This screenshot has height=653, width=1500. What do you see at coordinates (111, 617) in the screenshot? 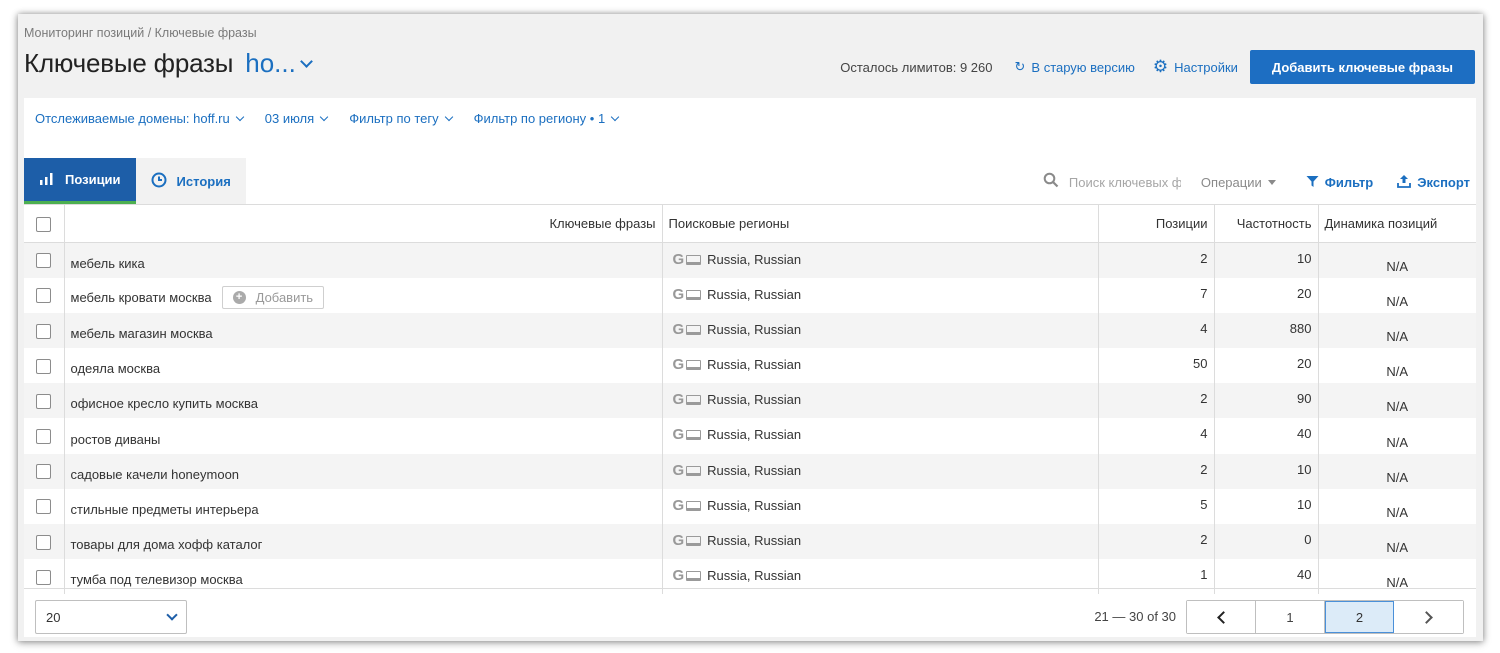
I see `page-size-select: 20` at bounding box center [111, 617].